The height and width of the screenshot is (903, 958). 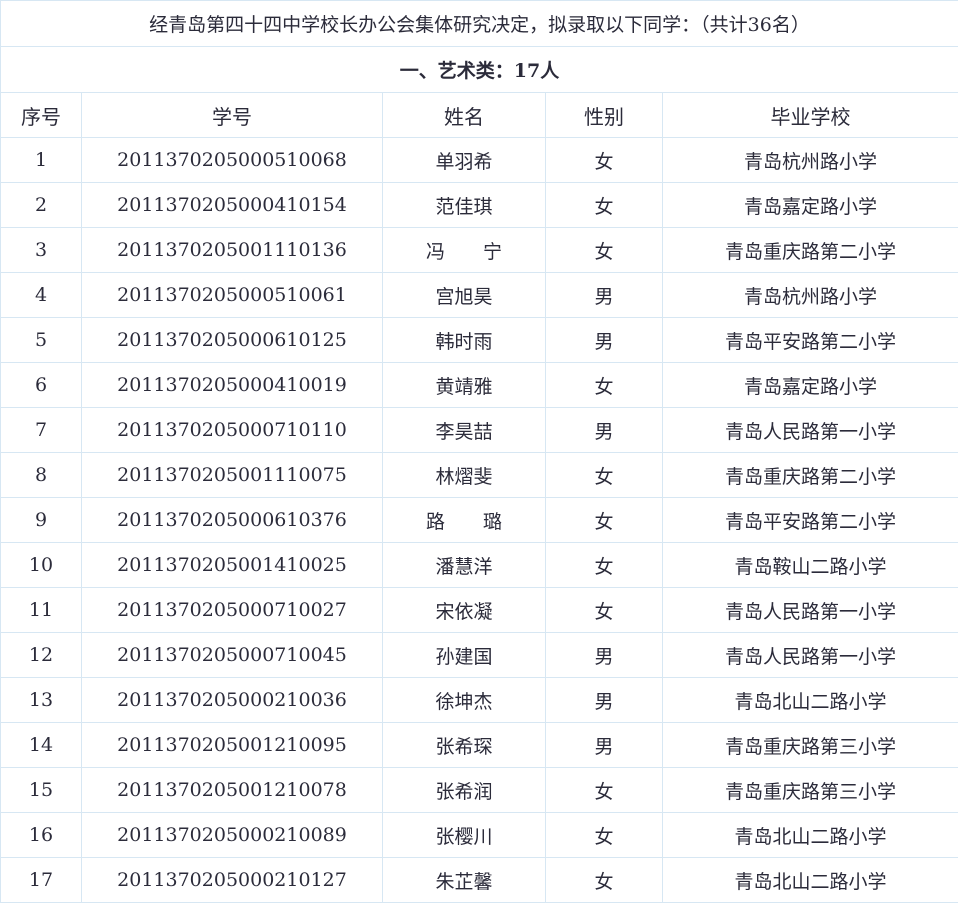 I want to click on cell-index: 12, so click(x=41, y=655).